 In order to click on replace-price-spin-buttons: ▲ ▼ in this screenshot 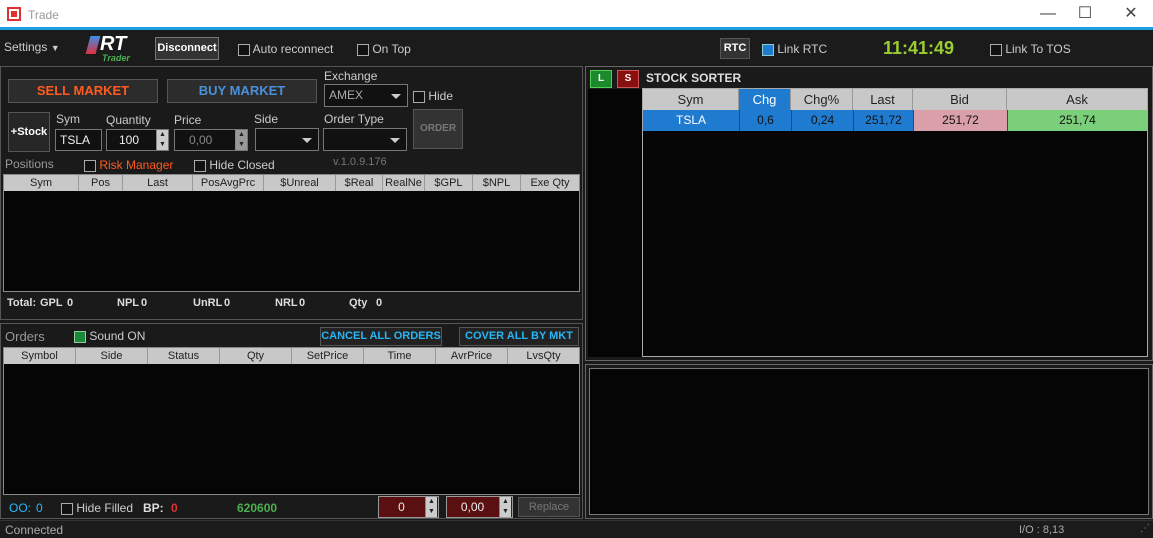, I will do `click(505, 507)`.